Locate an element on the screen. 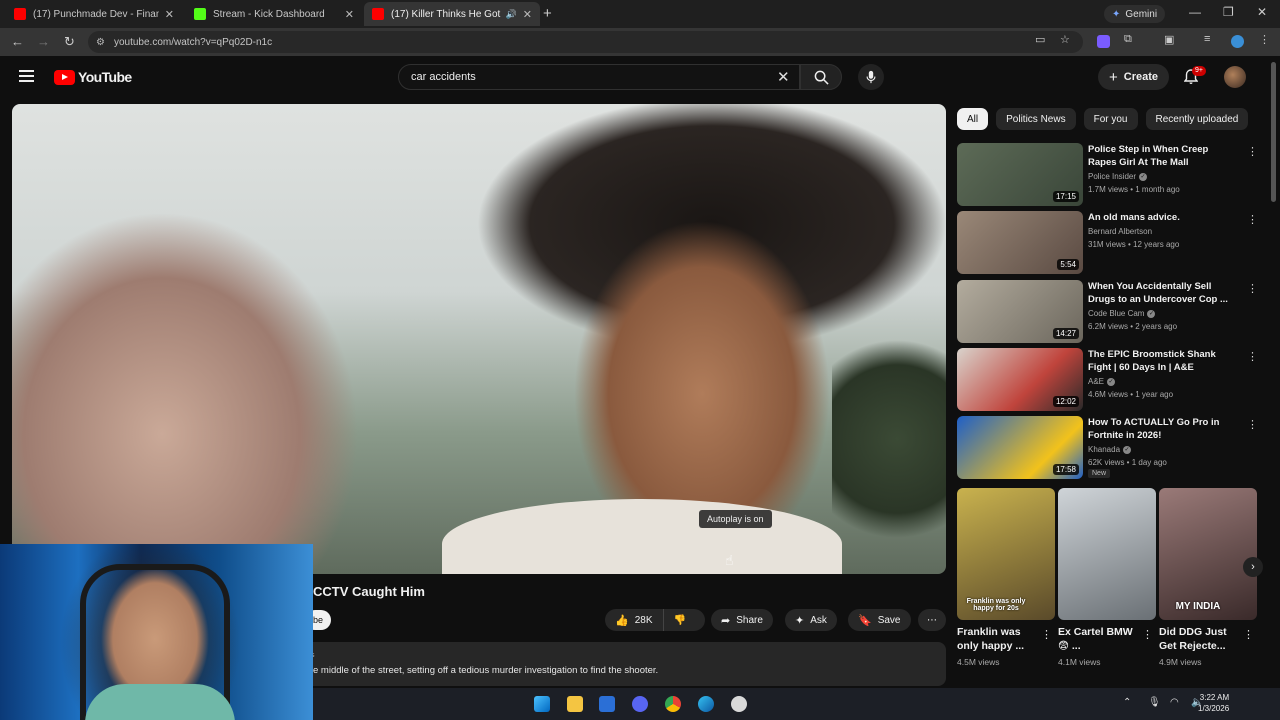 The width and height of the screenshot is (1280, 720). forward-icon: → is located at coordinates (43, 41).